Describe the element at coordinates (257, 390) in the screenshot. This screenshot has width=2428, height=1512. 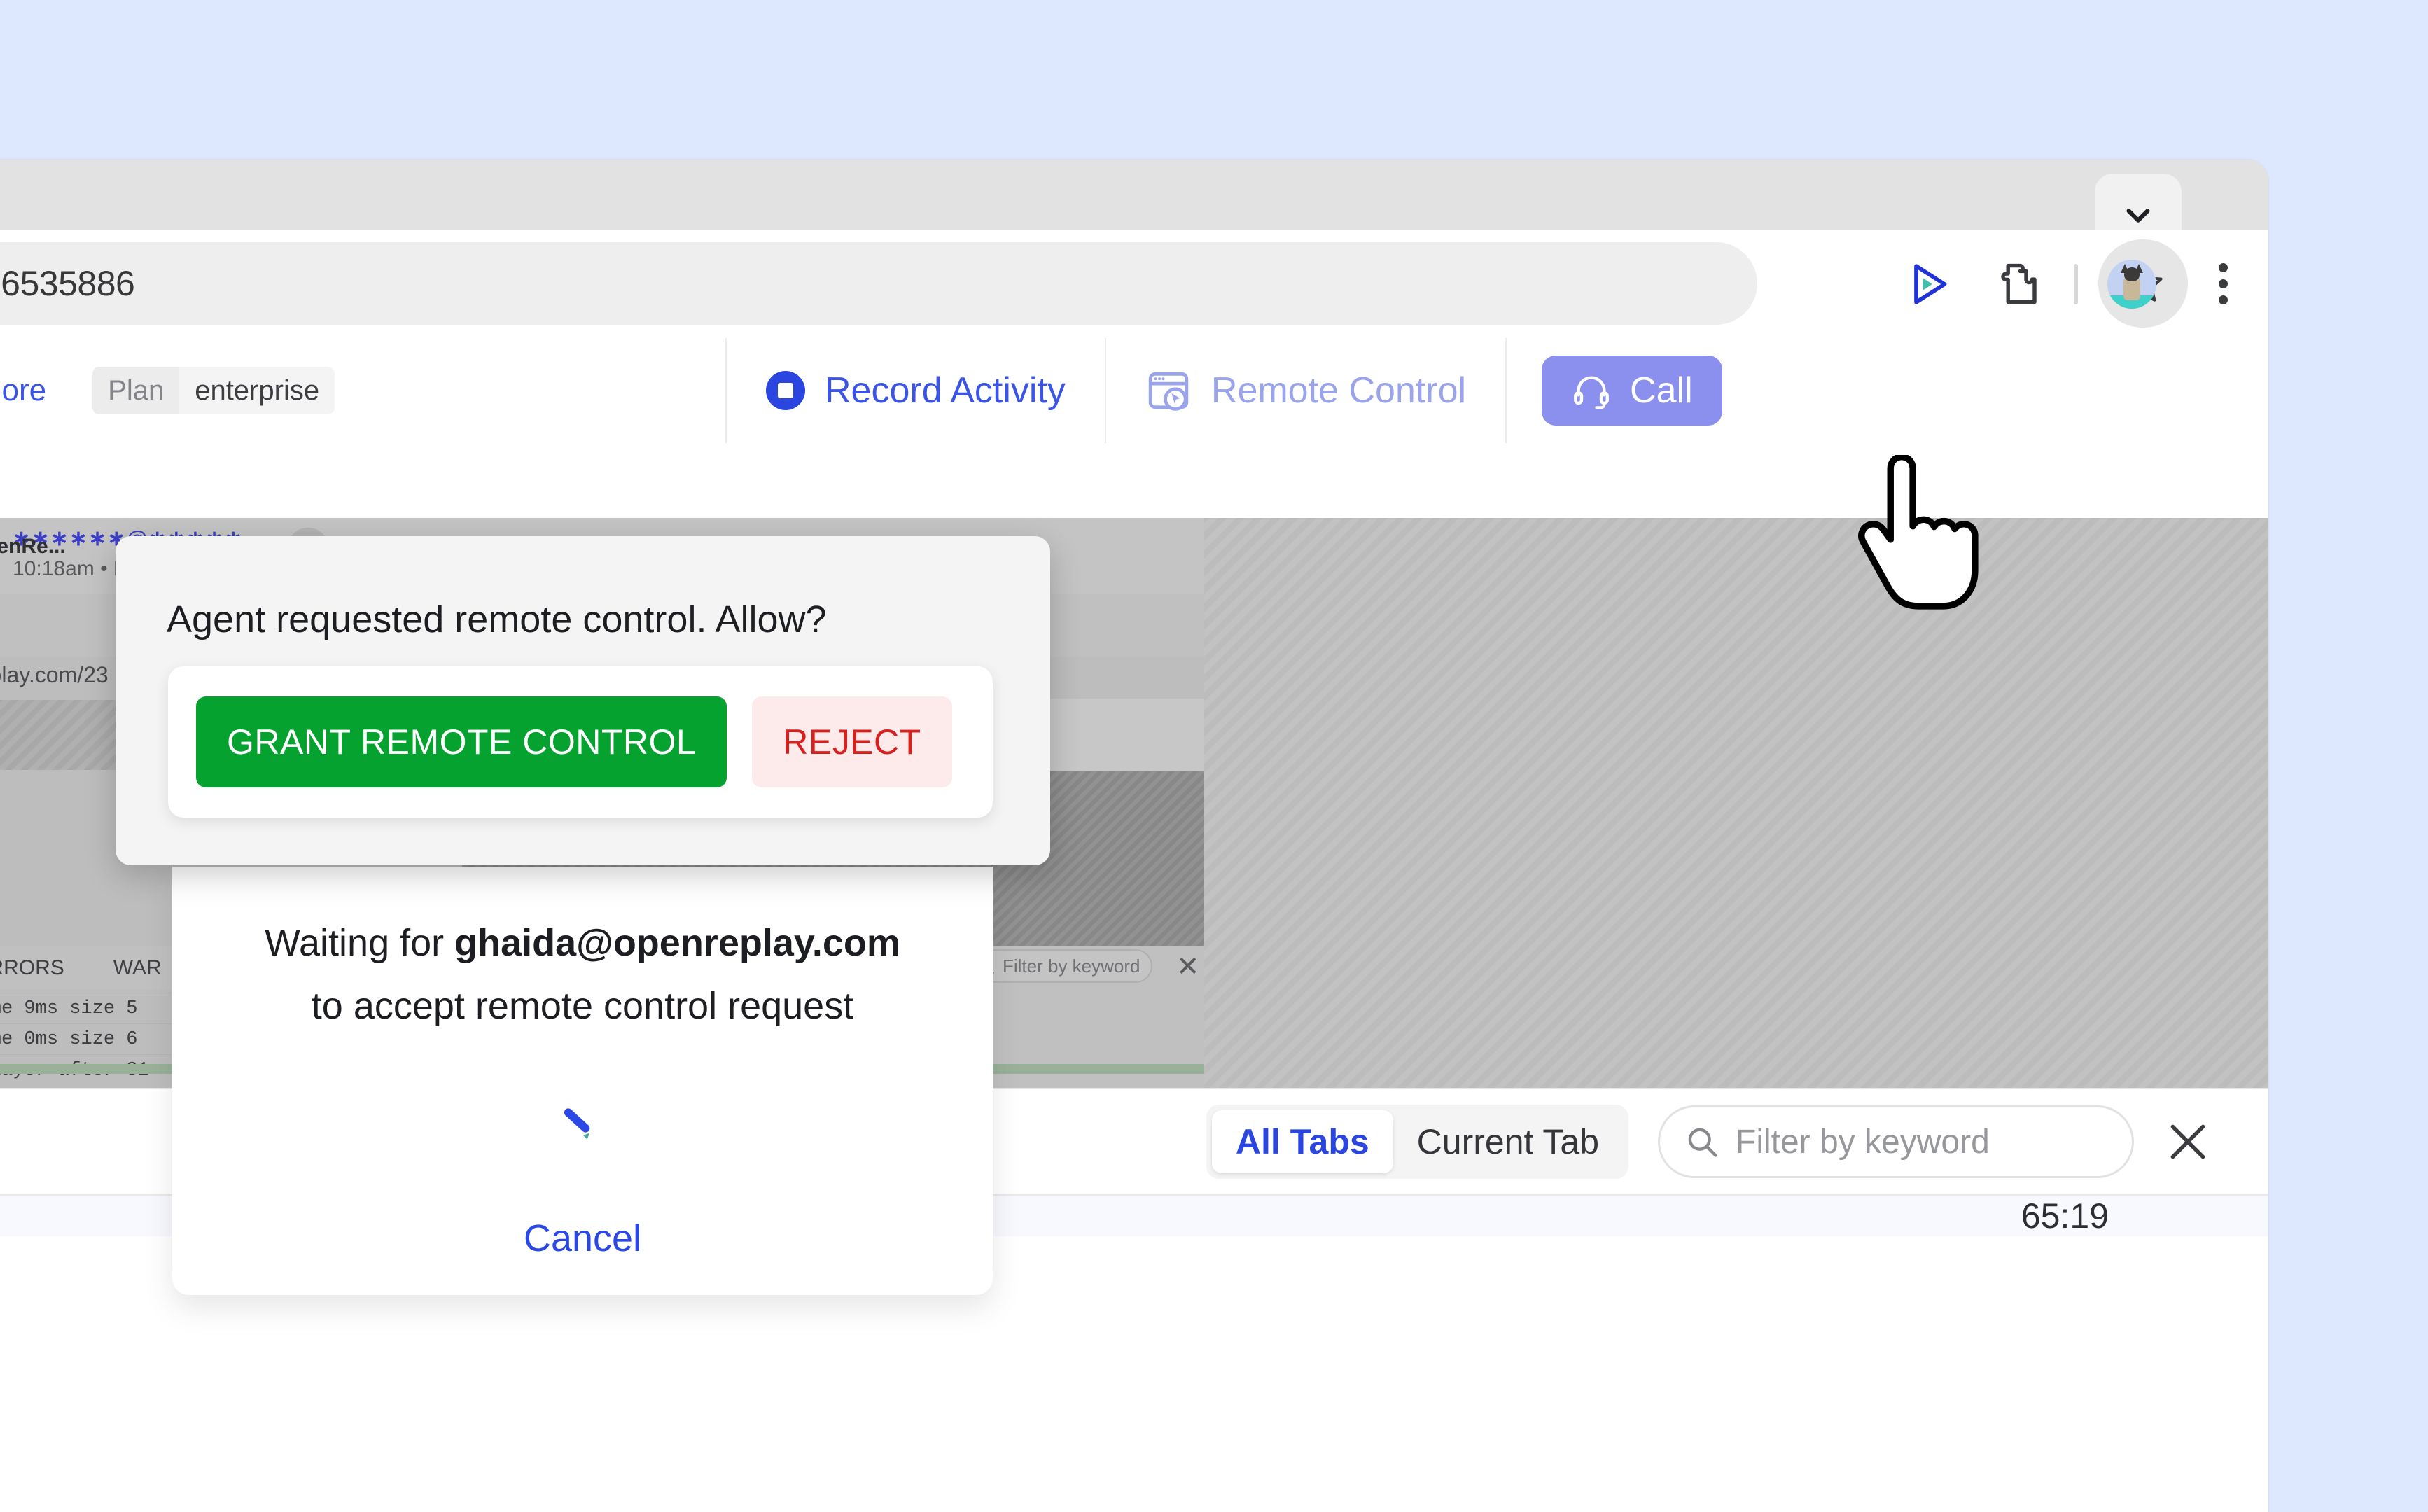
I see `plan-badge-value: enterprise` at that location.